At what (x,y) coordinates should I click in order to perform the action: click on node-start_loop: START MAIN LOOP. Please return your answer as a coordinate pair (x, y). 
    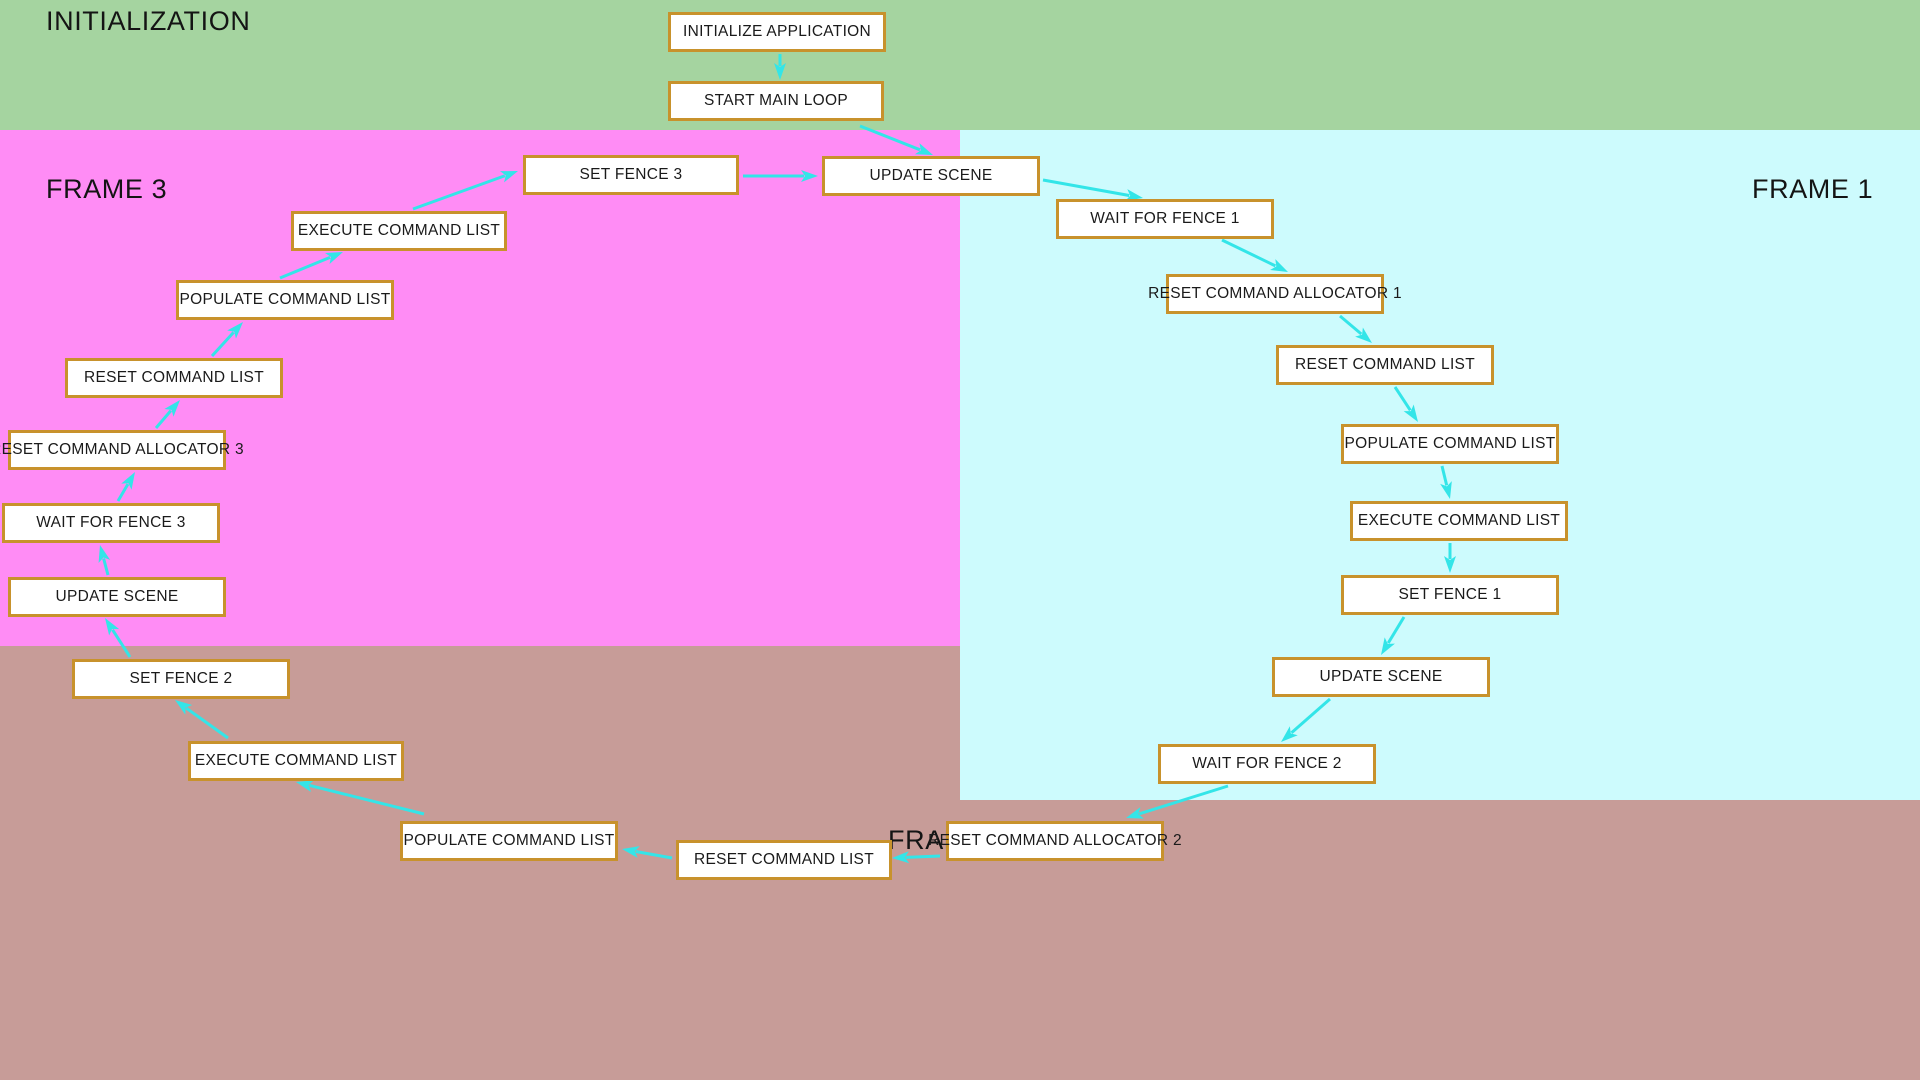
    Looking at the image, I should click on (776, 101).